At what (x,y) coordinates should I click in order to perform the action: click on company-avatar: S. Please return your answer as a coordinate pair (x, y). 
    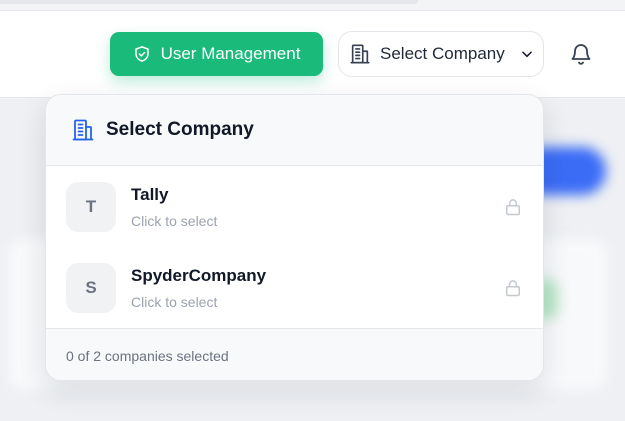
    Looking at the image, I should click on (91, 288).